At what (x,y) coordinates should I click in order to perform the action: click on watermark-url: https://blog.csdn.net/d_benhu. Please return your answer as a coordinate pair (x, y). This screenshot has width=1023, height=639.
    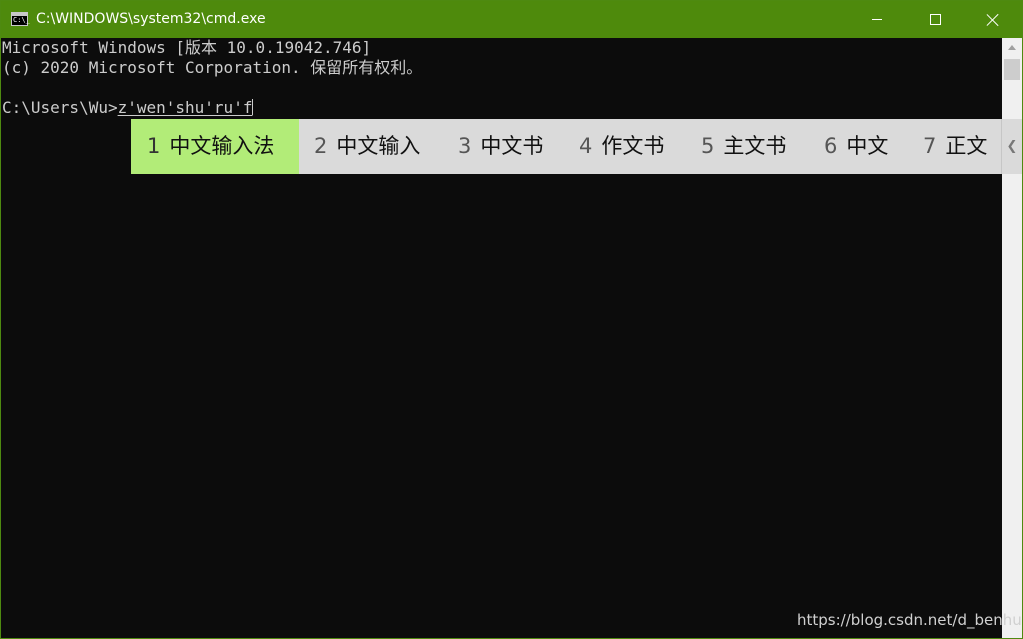
    Looking at the image, I should click on (909, 620).